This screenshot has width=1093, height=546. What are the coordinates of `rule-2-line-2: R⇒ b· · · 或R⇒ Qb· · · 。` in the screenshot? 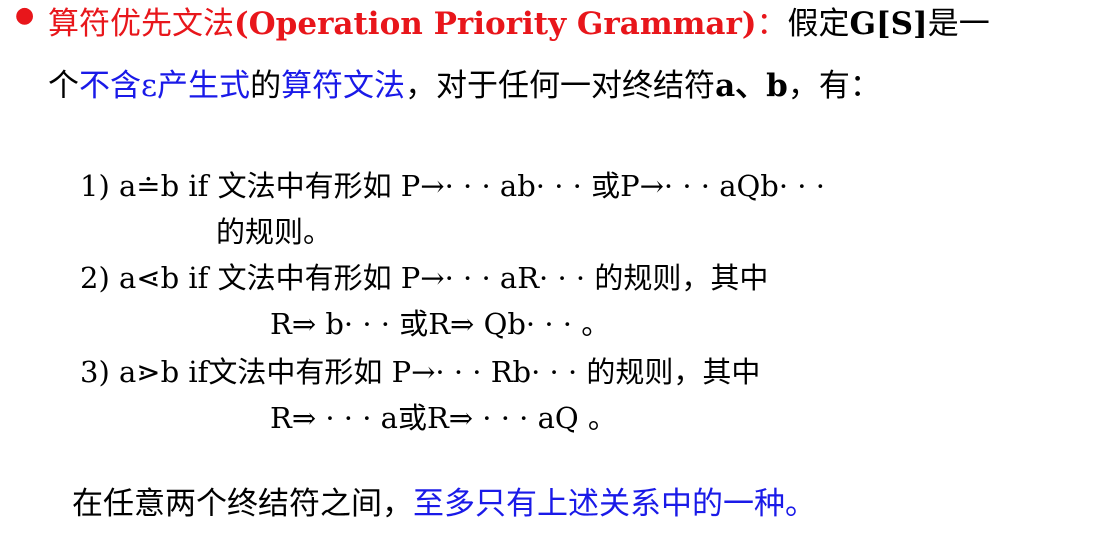 It's located at (440, 324).